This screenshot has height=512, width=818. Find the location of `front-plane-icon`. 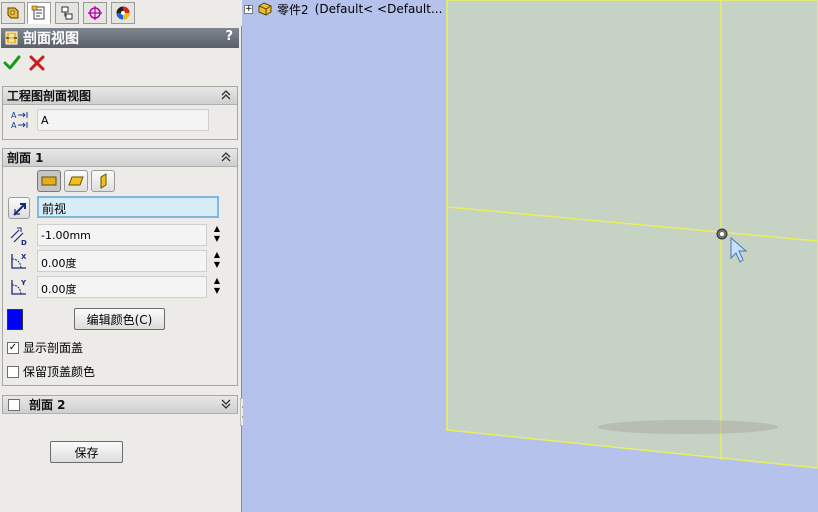

front-plane-icon is located at coordinates (49, 181).